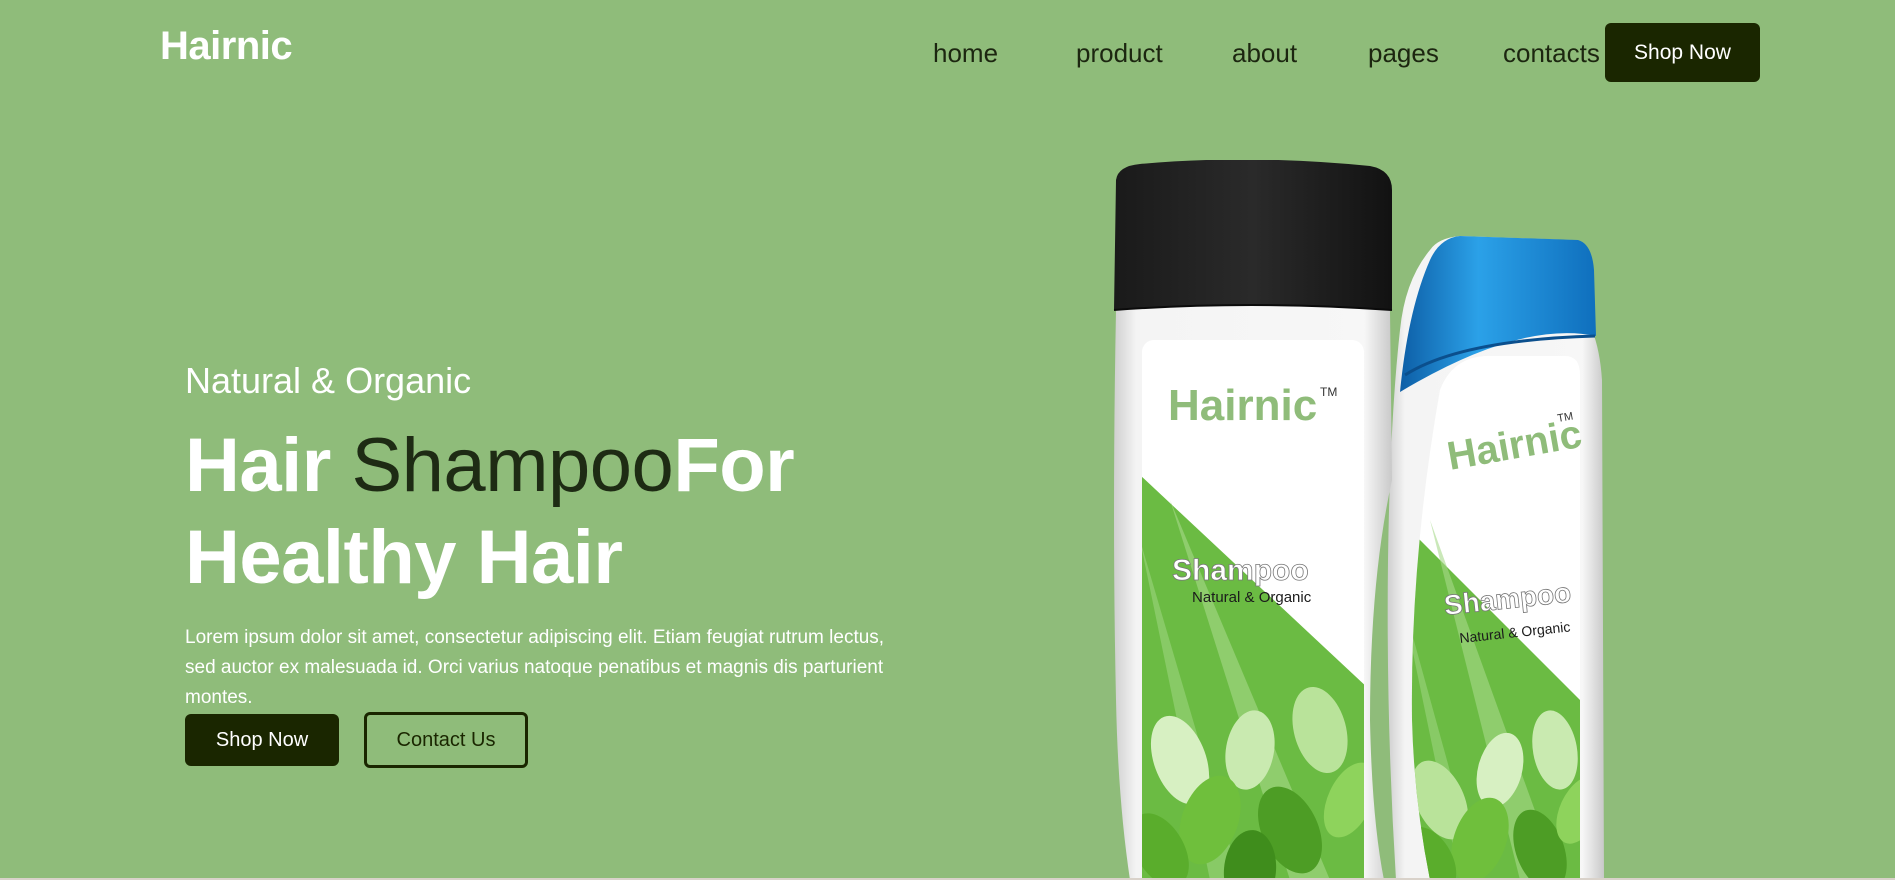 Image resolution: width=1895 pixels, height=880 pixels. Describe the element at coordinates (1495, 558) in the screenshot. I see `blue-cap-bottle: Hairnic TM Shampoo Natural & Organic` at that location.